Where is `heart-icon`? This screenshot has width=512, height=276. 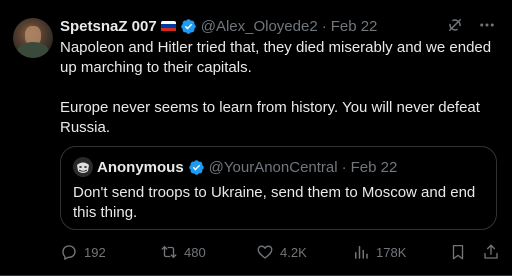
heart-icon is located at coordinates (265, 252).